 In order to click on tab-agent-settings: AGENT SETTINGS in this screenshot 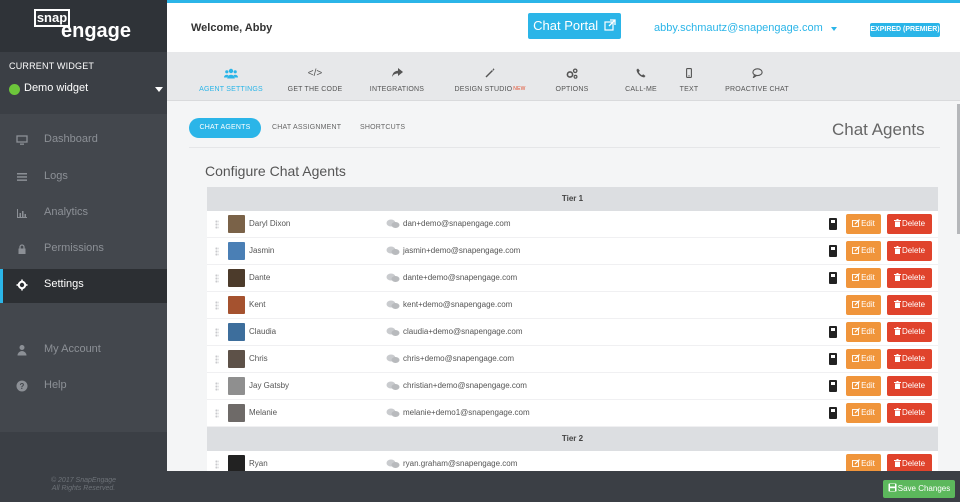, I will do `click(231, 72)`.